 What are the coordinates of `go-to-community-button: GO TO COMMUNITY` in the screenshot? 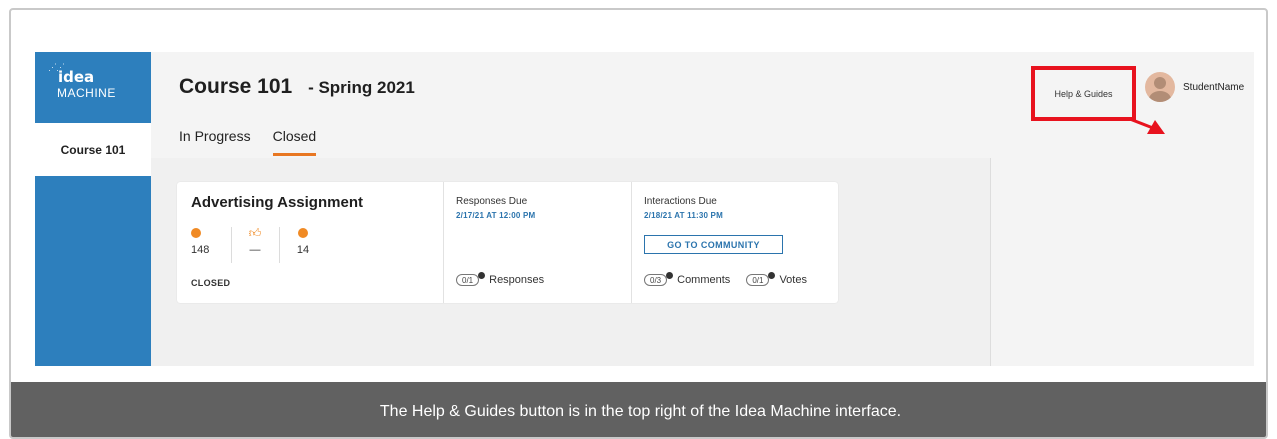 It's located at (713, 244).